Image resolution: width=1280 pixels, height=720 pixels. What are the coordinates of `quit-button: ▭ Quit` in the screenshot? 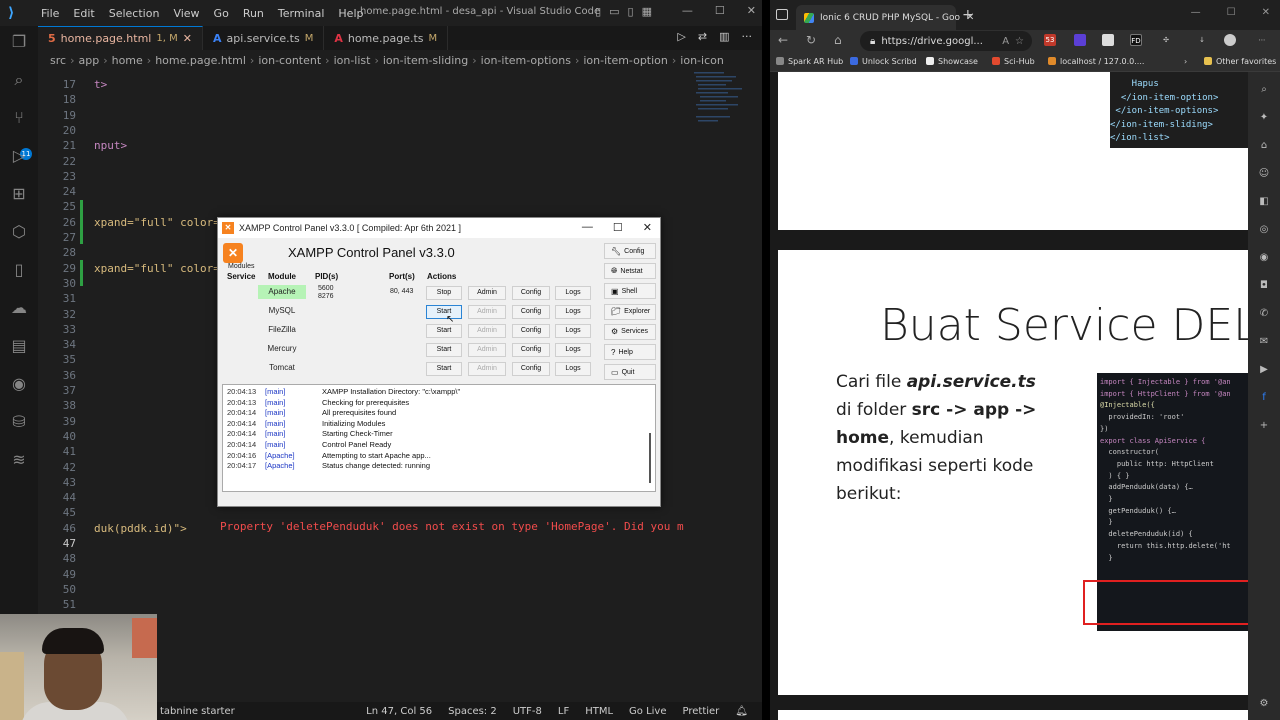 It's located at (630, 372).